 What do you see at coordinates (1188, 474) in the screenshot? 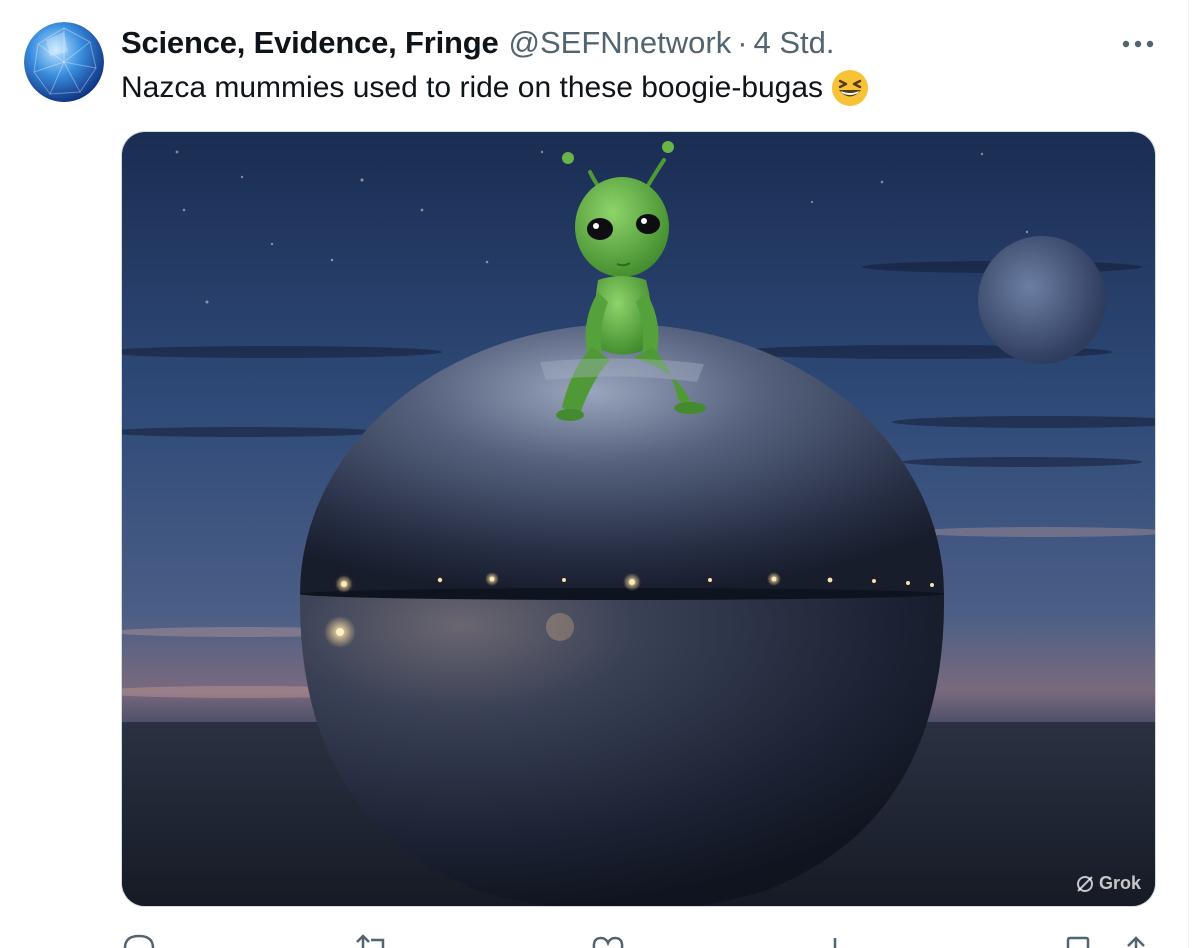
I see `timeline-divider` at bounding box center [1188, 474].